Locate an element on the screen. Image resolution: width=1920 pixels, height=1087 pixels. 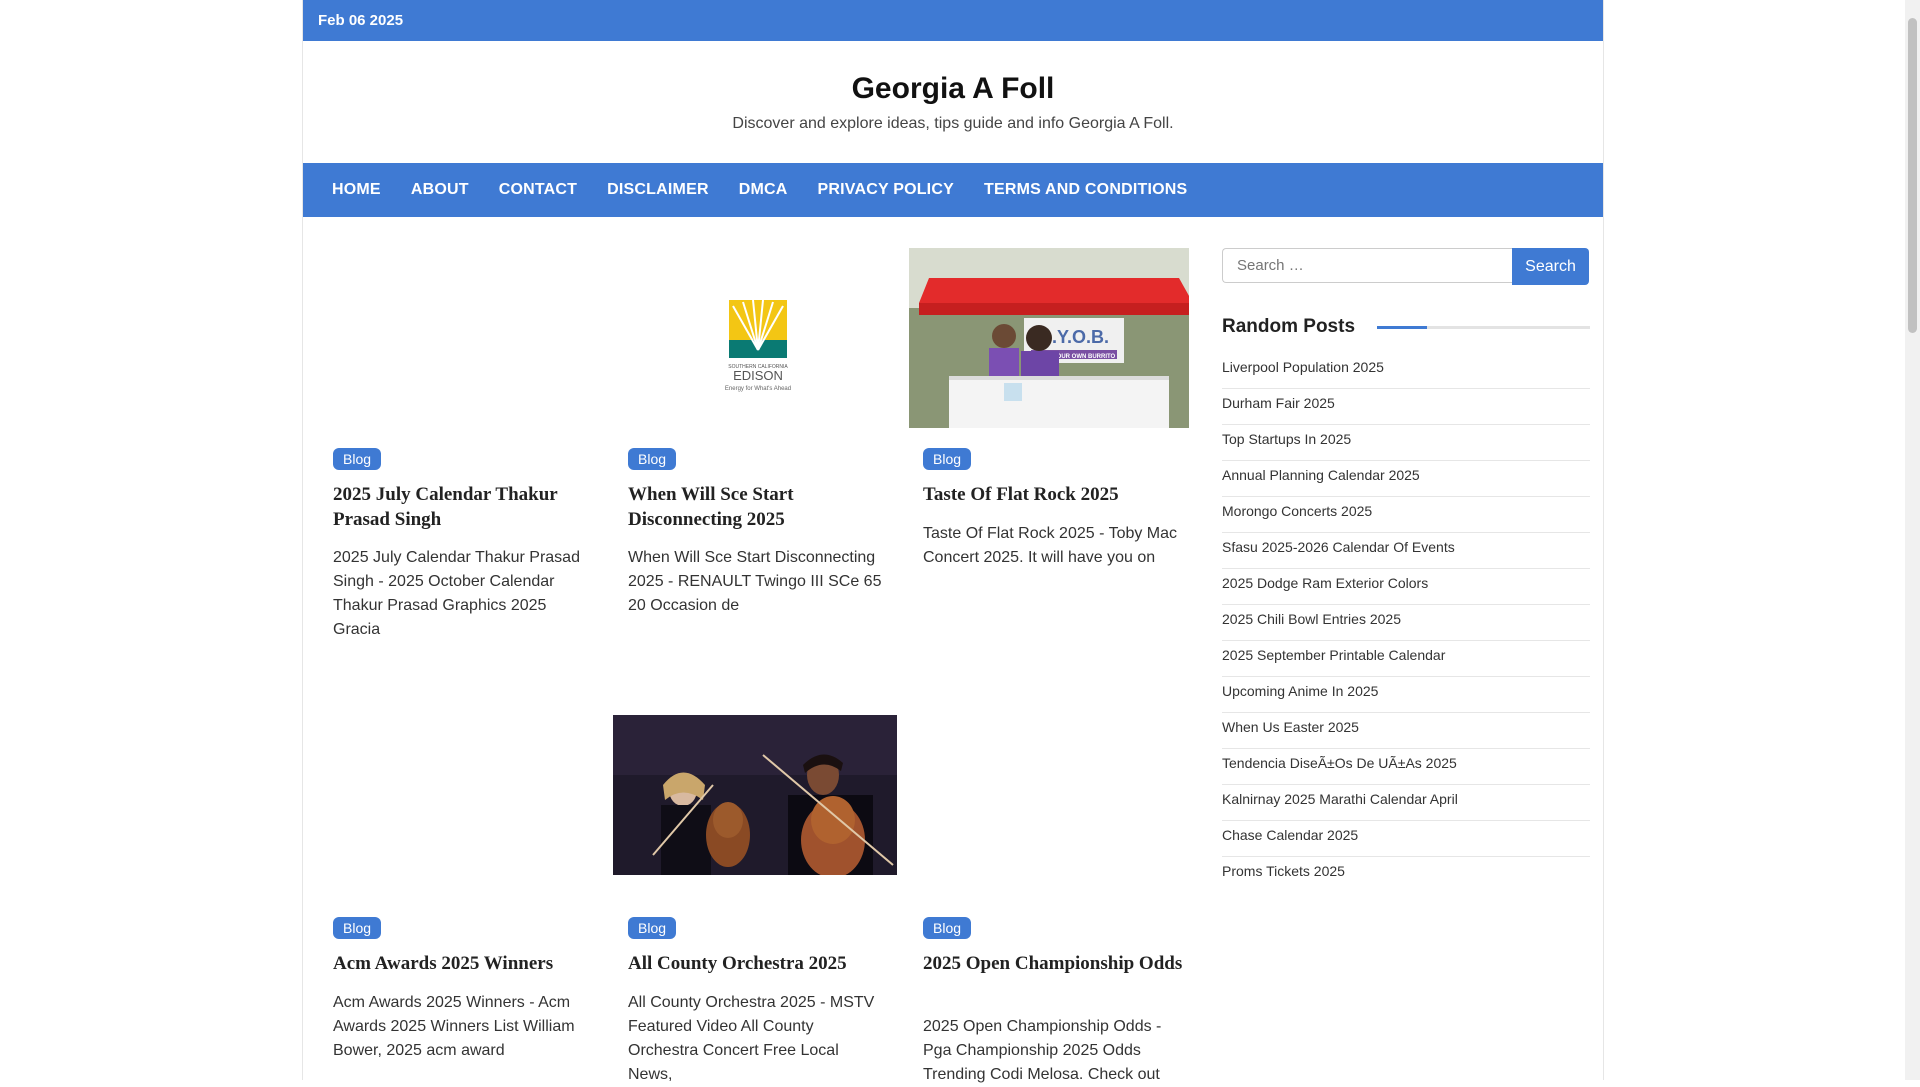
random-post-link: Kalnirnay 2025 Marathi Calendar April is located at coordinates (1406, 803).